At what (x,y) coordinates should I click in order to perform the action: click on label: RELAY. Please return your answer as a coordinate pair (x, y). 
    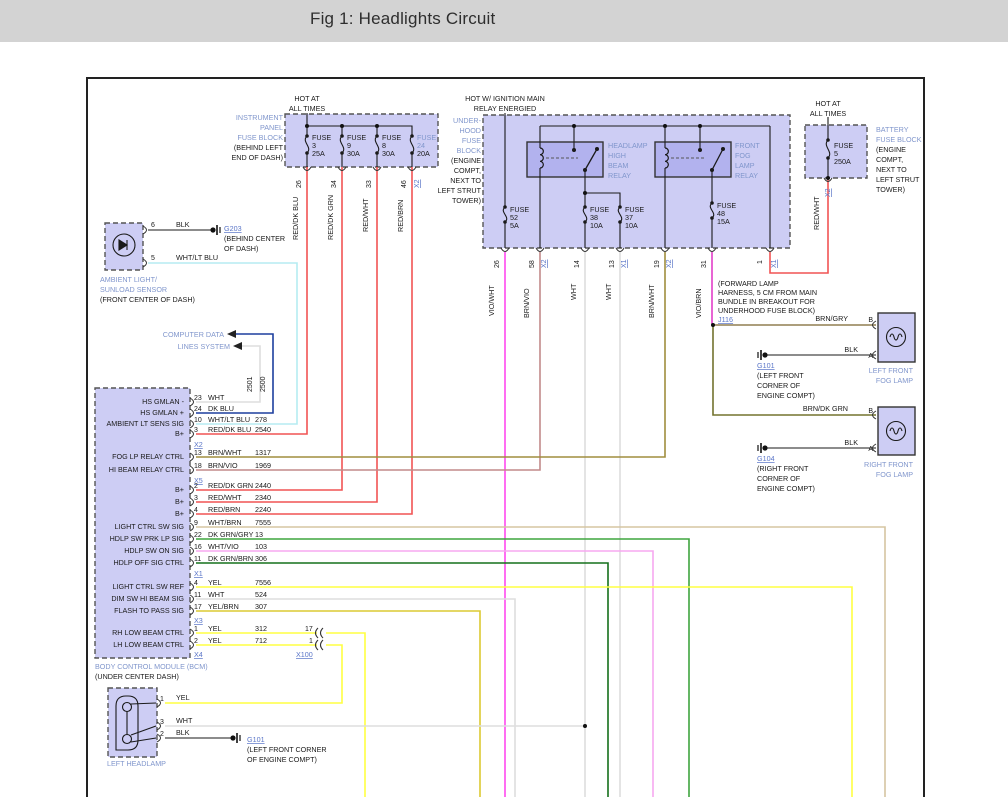
    Looking at the image, I should click on (746, 175).